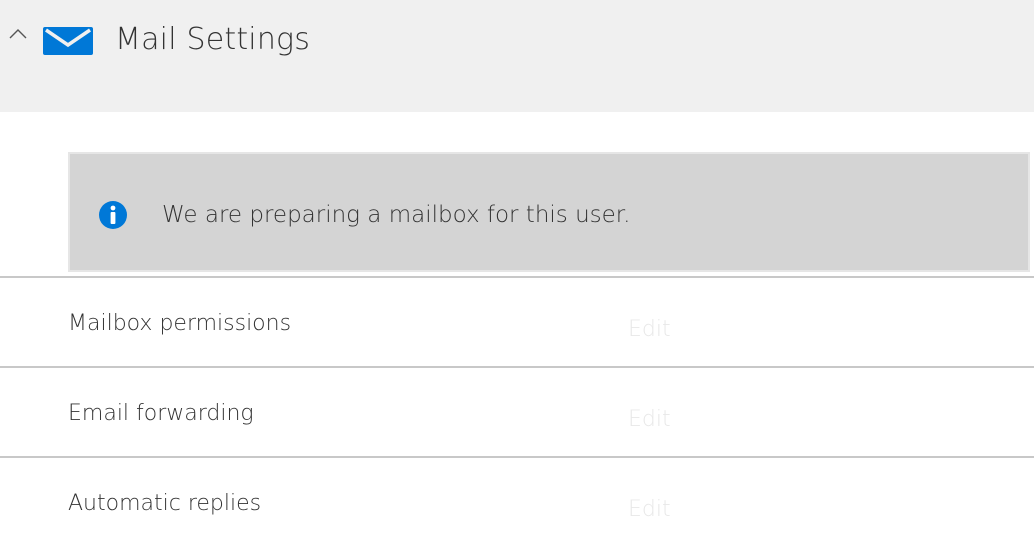 The width and height of the screenshot is (1034, 546). I want to click on section-title: Mail Settings, so click(213, 39).